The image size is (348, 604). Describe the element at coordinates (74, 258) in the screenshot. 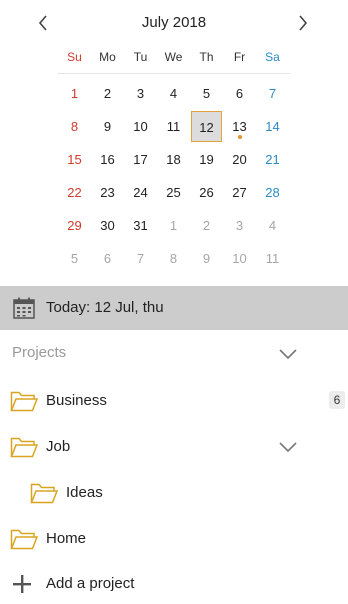

I see `day-cell-other-month: 5` at that location.